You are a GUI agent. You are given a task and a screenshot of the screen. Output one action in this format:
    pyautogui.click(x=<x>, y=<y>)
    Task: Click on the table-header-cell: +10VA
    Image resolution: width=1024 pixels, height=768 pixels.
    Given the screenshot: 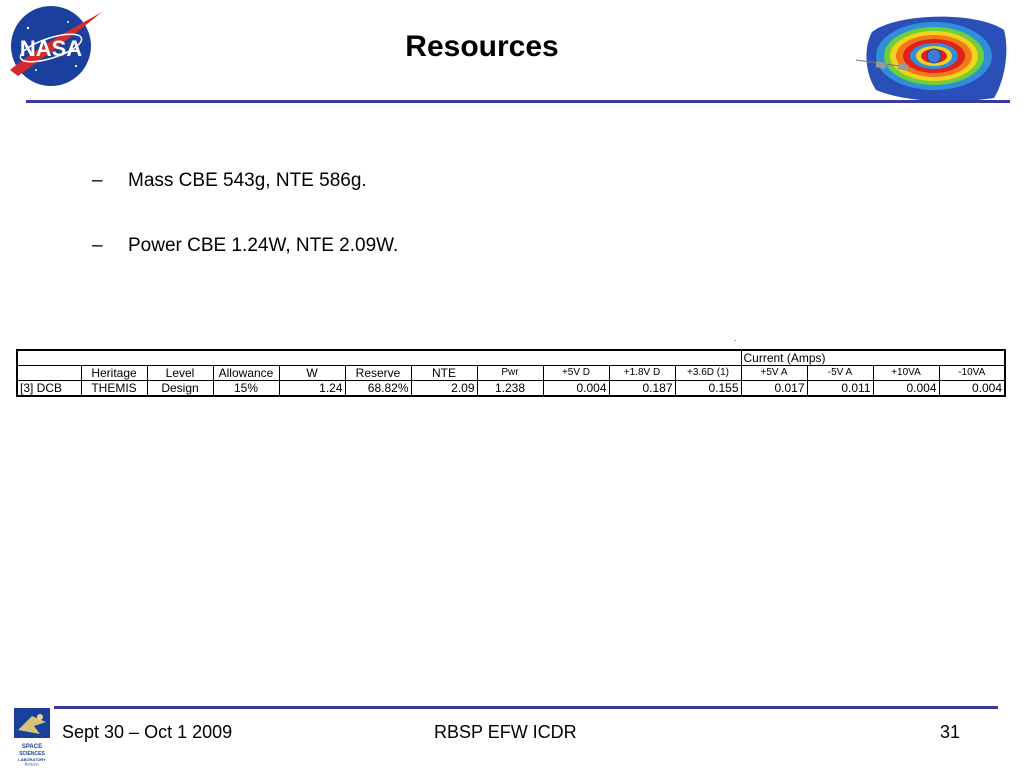 What is the action you would take?
    pyautogui.click(x=906, y=373)
    